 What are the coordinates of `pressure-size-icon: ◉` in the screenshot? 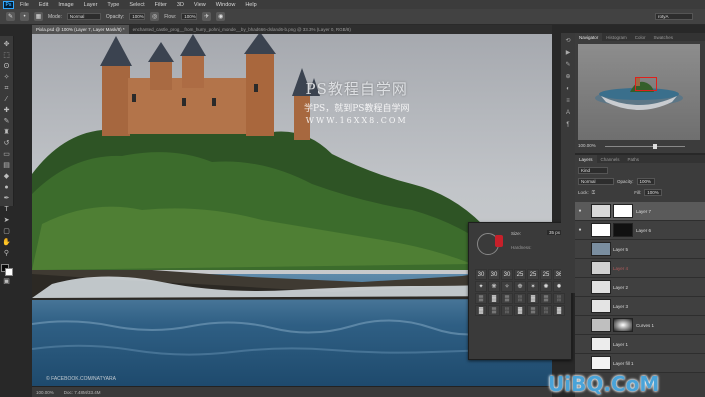 It's located at (221, 16).